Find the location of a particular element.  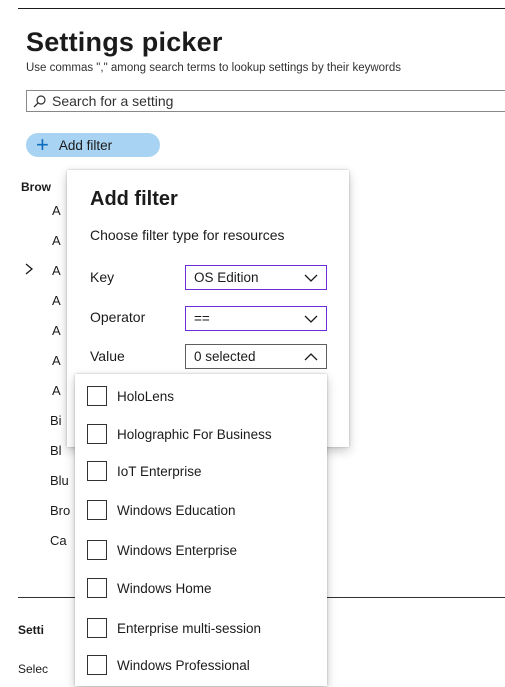

option-enterprise-multi-session: Enterprise multi-session is located at coordinates (174, 628).